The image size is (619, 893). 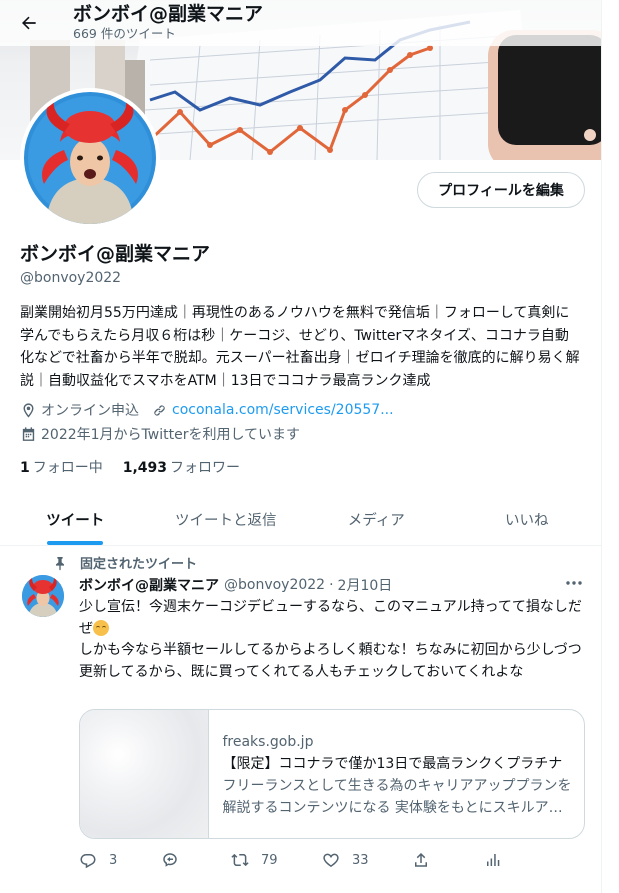 What do you see at coordinates (67, 468) in the screenshot?
I see `following-label: フォロー中` at bounding box center [67, 468].